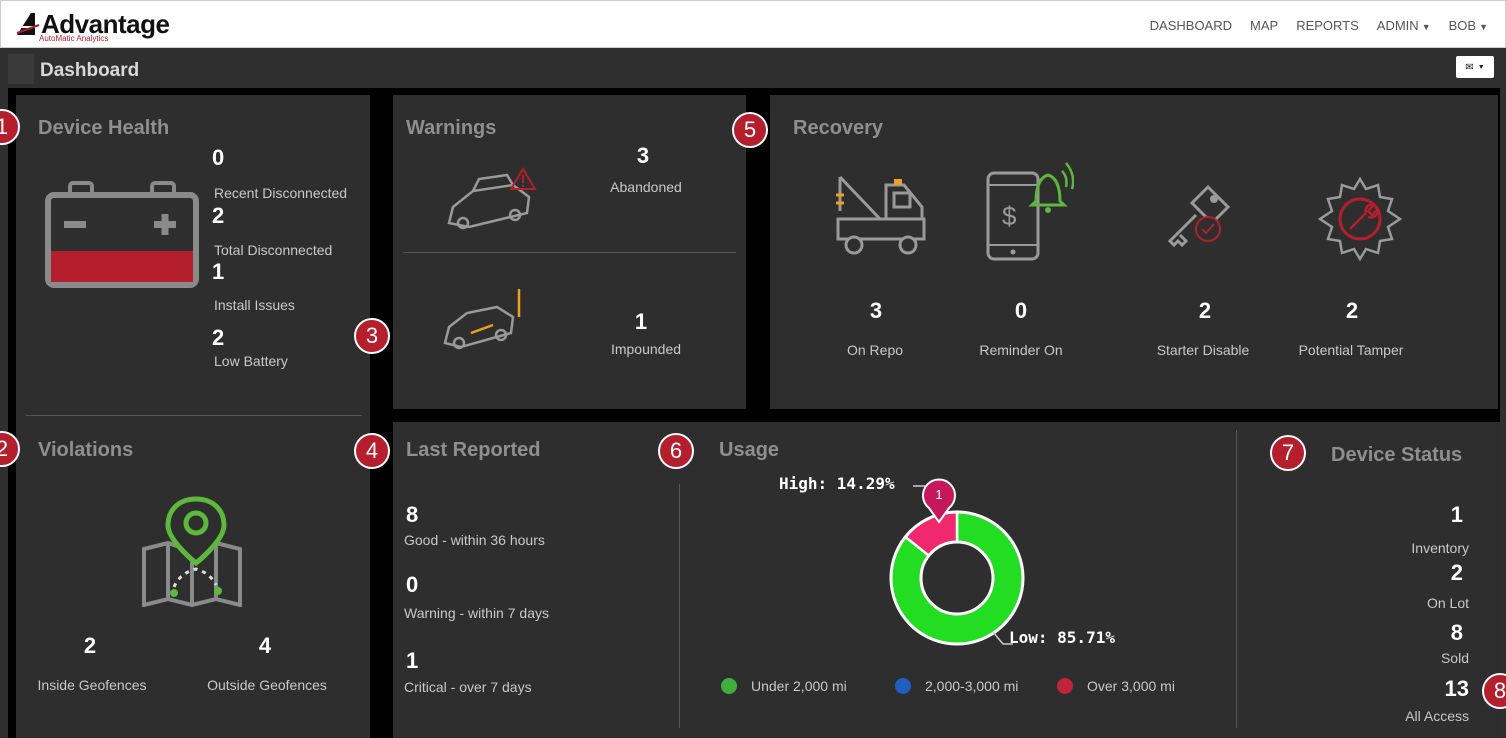 This screenshot has width=1506, height=738. What do you see at coordinates (1021, 350) in the screenshot?
I see `stat-label: Reminder On` at bounding box center [1021, 350].